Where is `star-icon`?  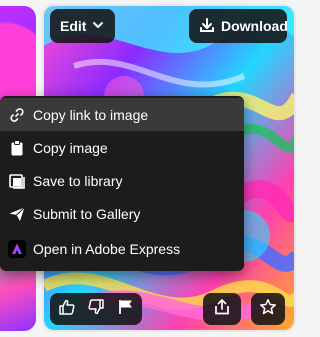
star-icon is located at coordinates (268, 309).